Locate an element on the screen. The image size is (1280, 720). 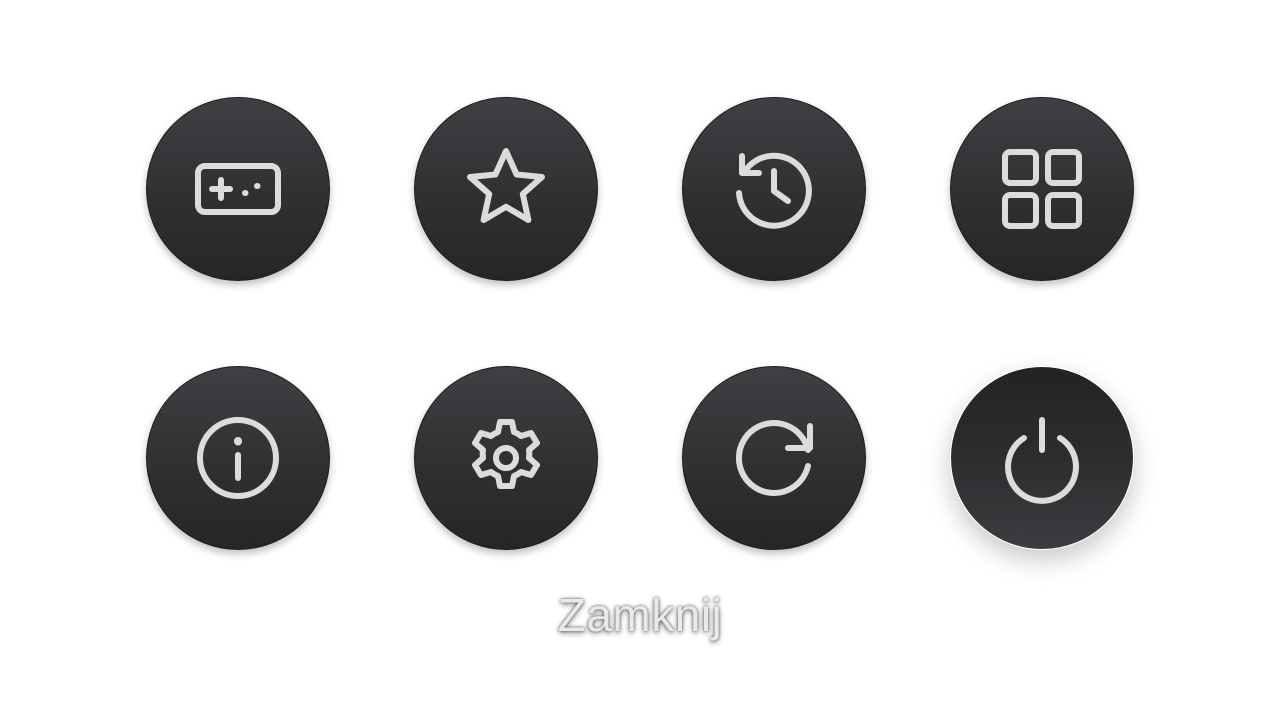
gear-icon is located at coordinates (506, 458).